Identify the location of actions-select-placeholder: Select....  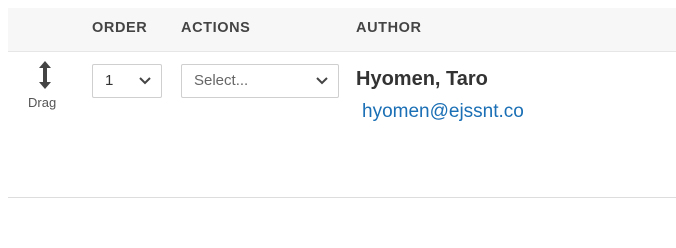
(221, 80).